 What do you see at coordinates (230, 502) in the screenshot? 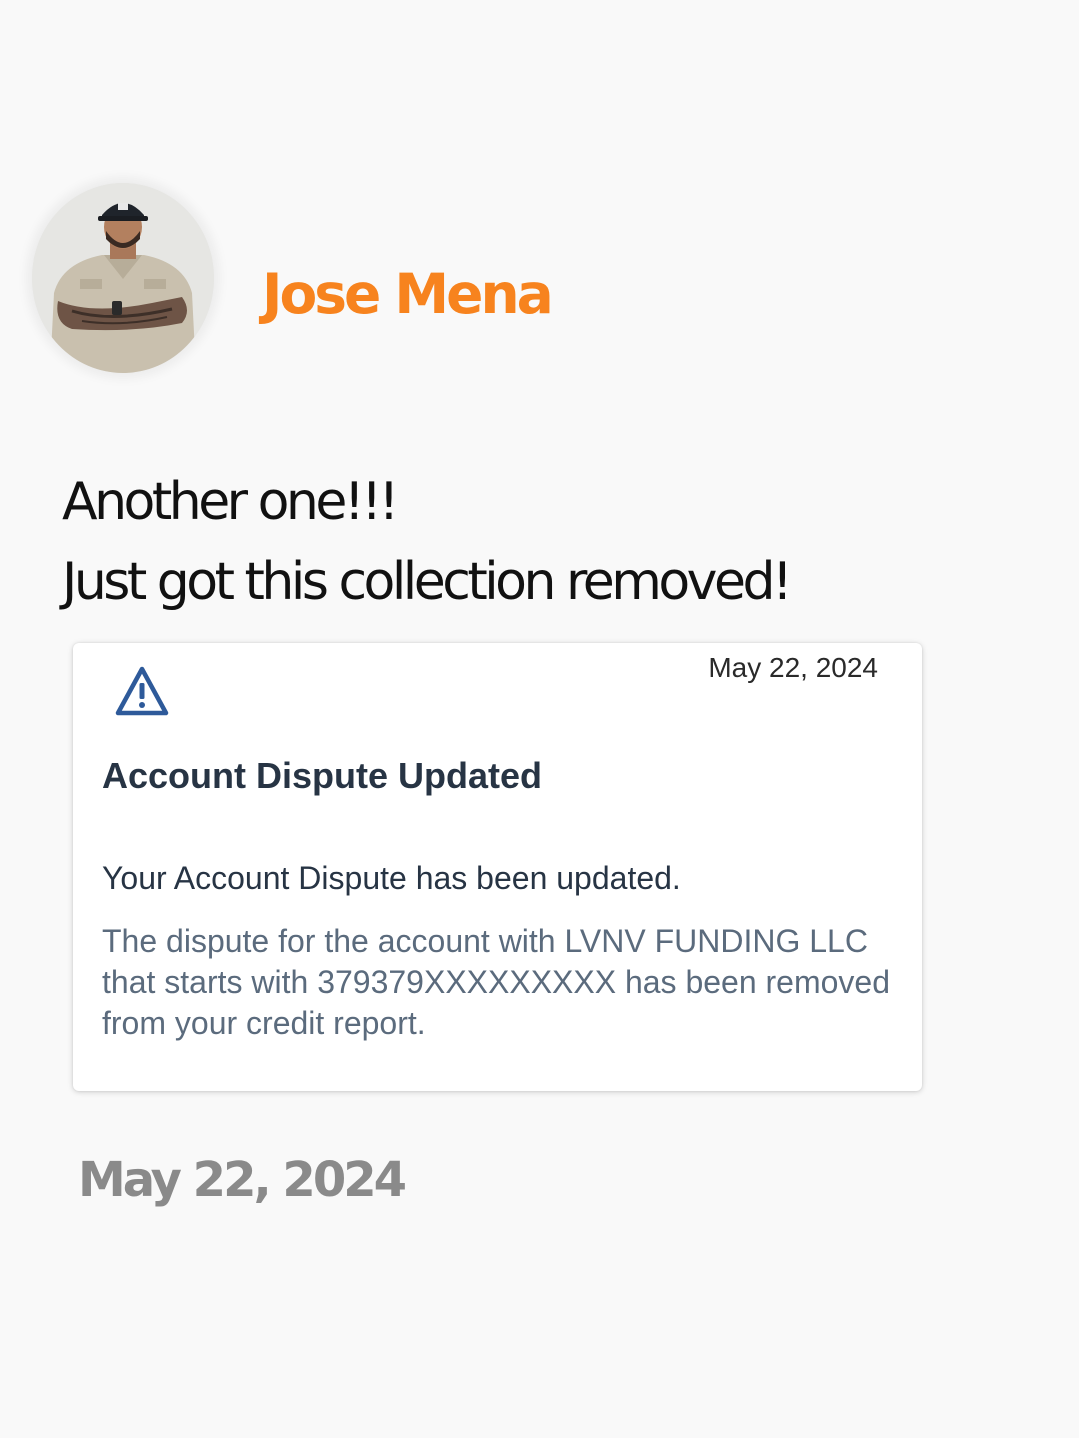
I see `headline-line-1: Another one!!!` at bounding box center [230, 502].